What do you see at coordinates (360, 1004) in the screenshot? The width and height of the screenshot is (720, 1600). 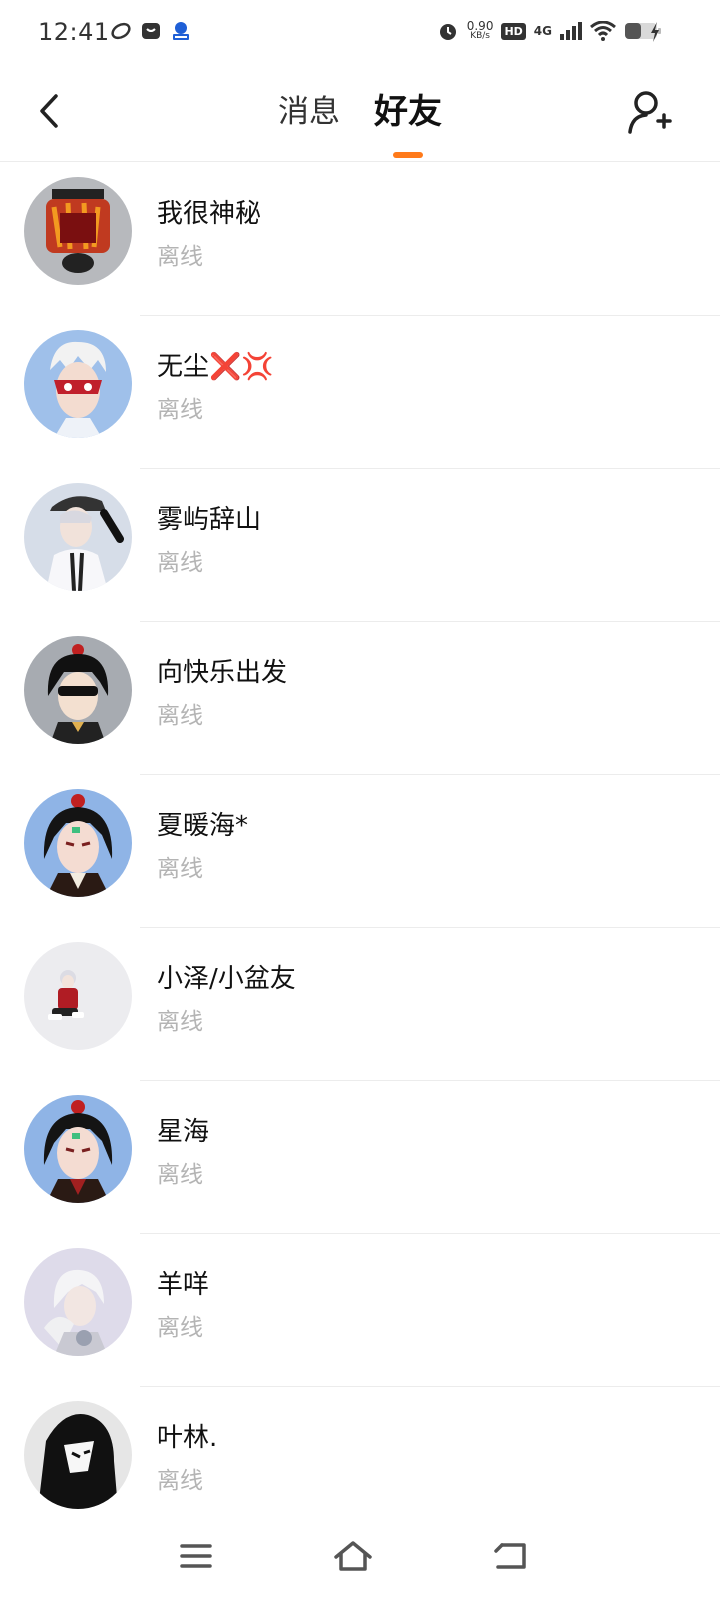 I see `friend-item: 小泽/小盆友 离线` at bounding box center [360, 1004].